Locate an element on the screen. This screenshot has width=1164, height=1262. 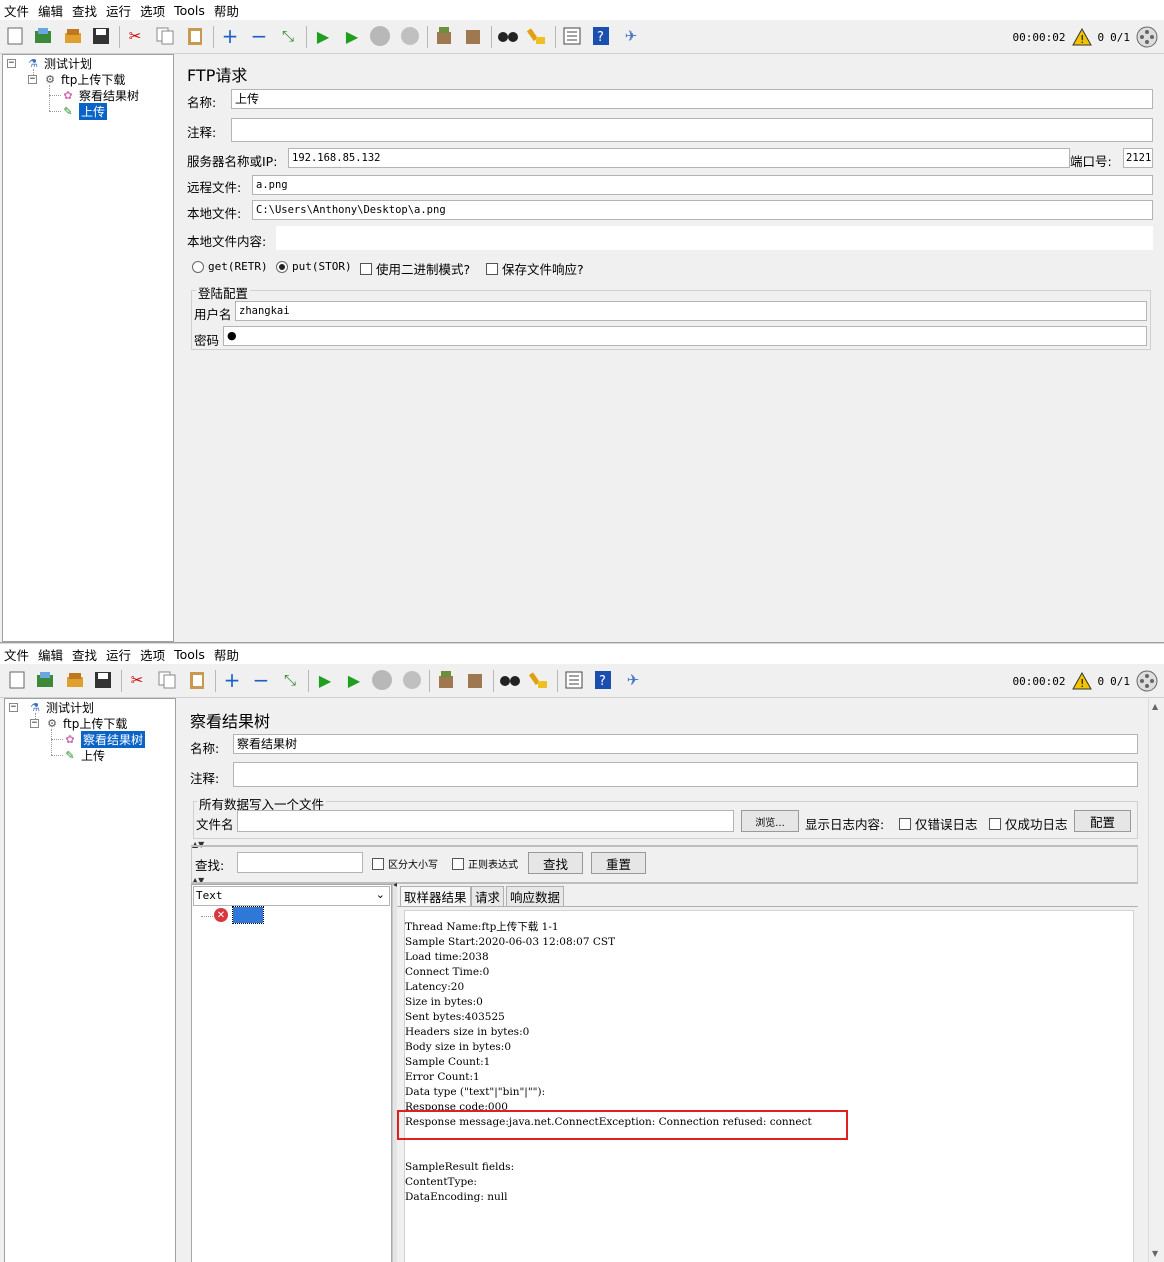
scroll-up-icon: ▲ is located at coordinates (1155, 706).